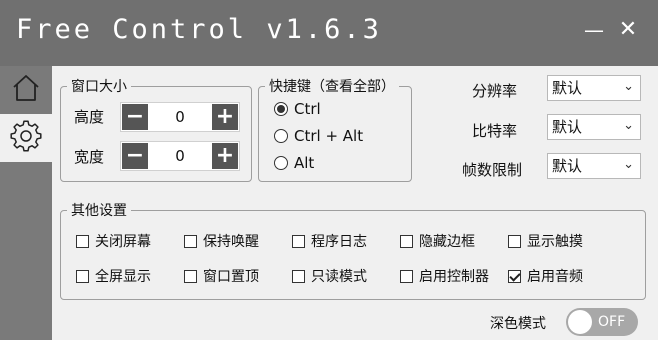  Describe the element at coordinates (594, 30) in the screenshot. I see `minimize-button: —` at that location.